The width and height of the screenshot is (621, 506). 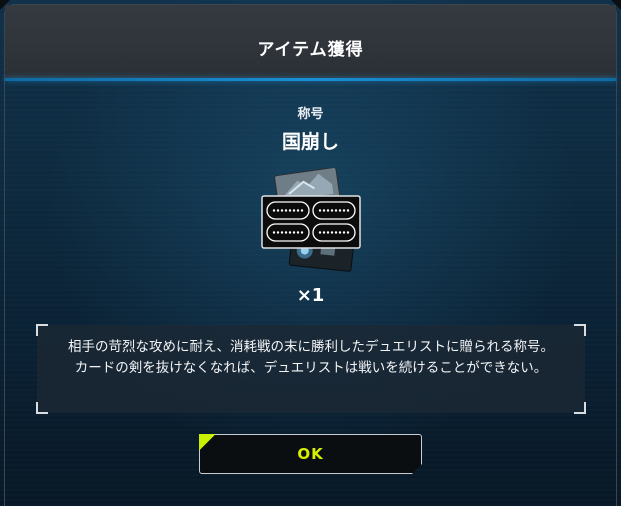 What do you see at coordinates (42, 330) in the screenshot?
I see `corner-bracket-tl` at bounding box center [42, 330].